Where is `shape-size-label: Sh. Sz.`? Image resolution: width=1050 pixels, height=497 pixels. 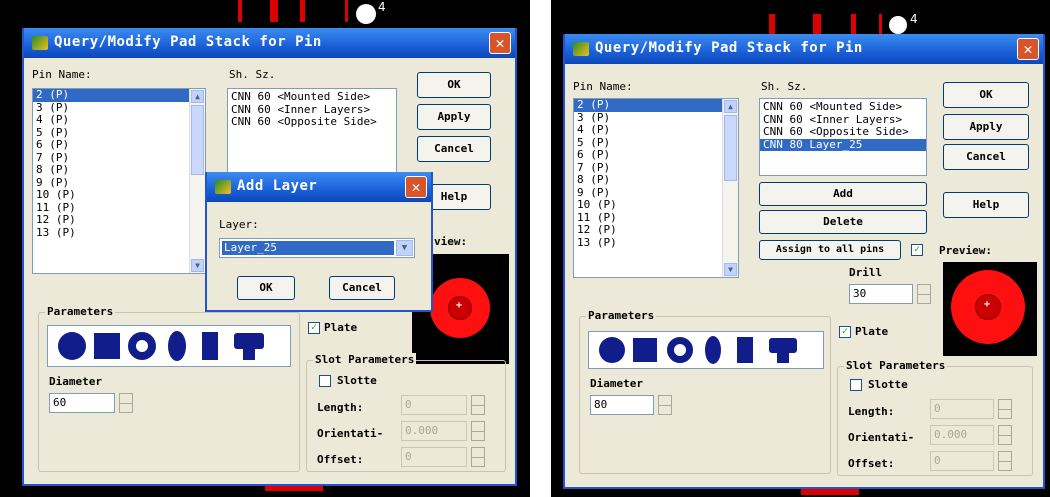 shape-size-label: Sh. Sz. is located at coordinates (784, 86).